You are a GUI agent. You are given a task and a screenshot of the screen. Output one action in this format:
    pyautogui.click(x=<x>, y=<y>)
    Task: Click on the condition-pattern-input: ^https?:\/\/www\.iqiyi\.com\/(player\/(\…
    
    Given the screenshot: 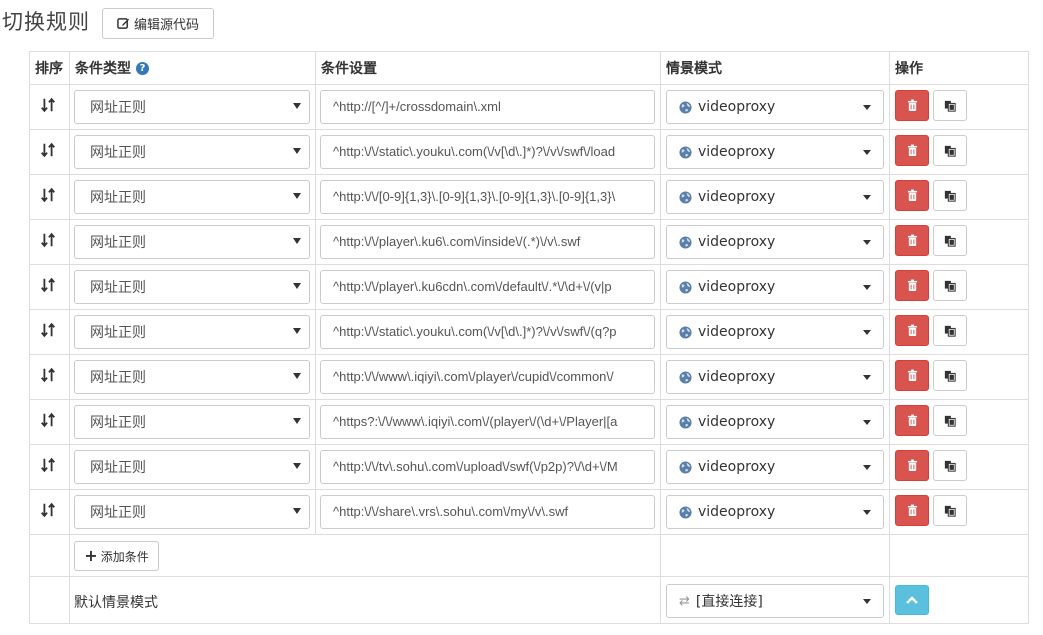 What is the action you would take?
    pyautogui.click(x=487, y=422)
    